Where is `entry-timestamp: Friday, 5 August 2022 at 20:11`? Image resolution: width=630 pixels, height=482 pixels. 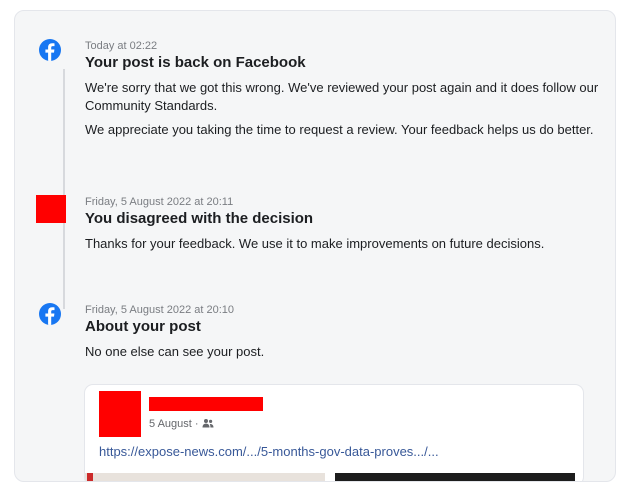
entry-timestamp: Friday, 5 August 2022 at 20:11 is located at coordinates (159, 202).